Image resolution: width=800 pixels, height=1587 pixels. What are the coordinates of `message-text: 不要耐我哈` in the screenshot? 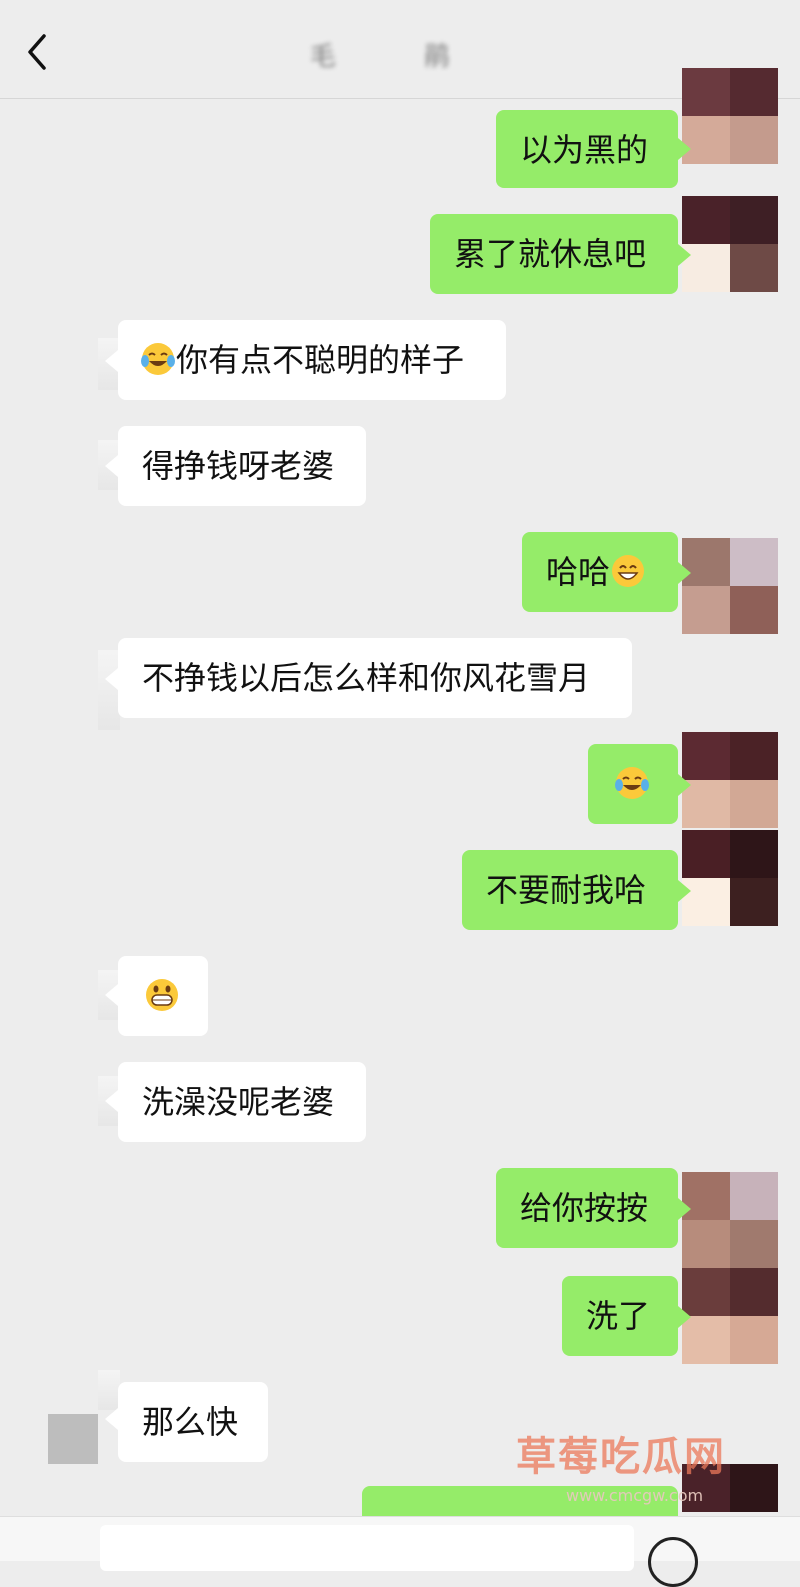 It's located at (566, 890).